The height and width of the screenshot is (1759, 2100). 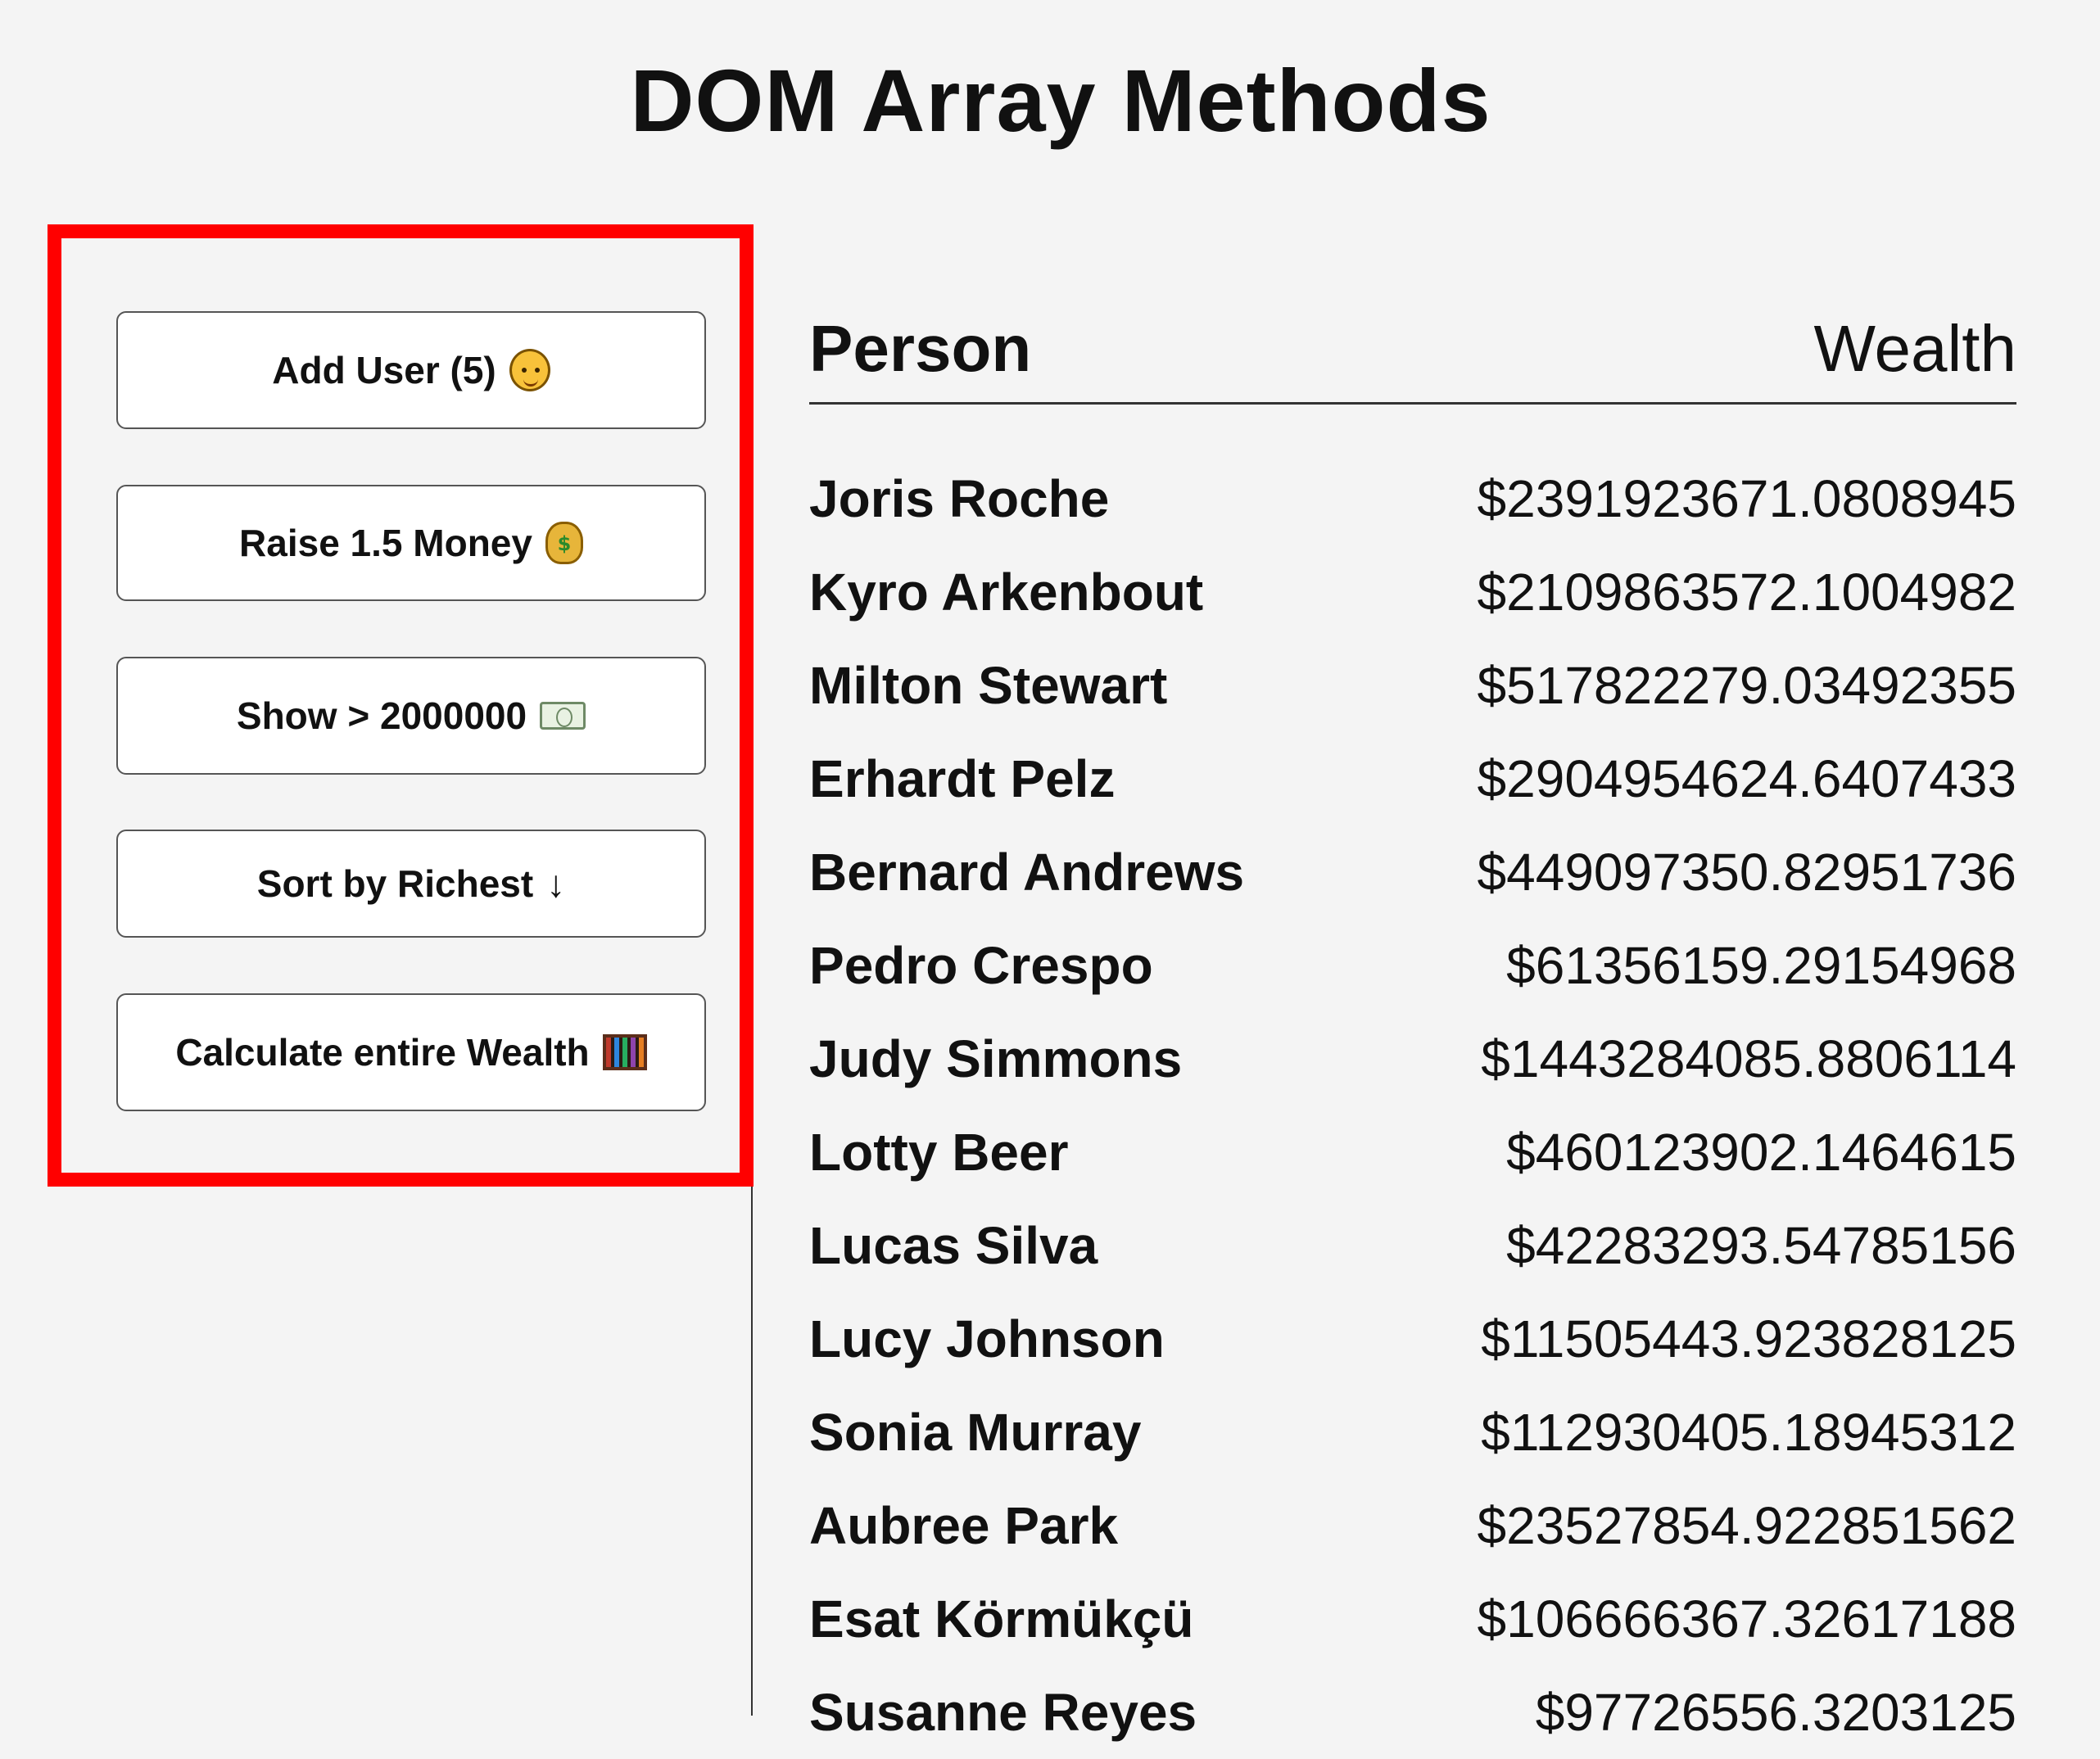 I want to click on table-row: Pedro Crespo $61356159.29154968, so click(x=1412, y=965).